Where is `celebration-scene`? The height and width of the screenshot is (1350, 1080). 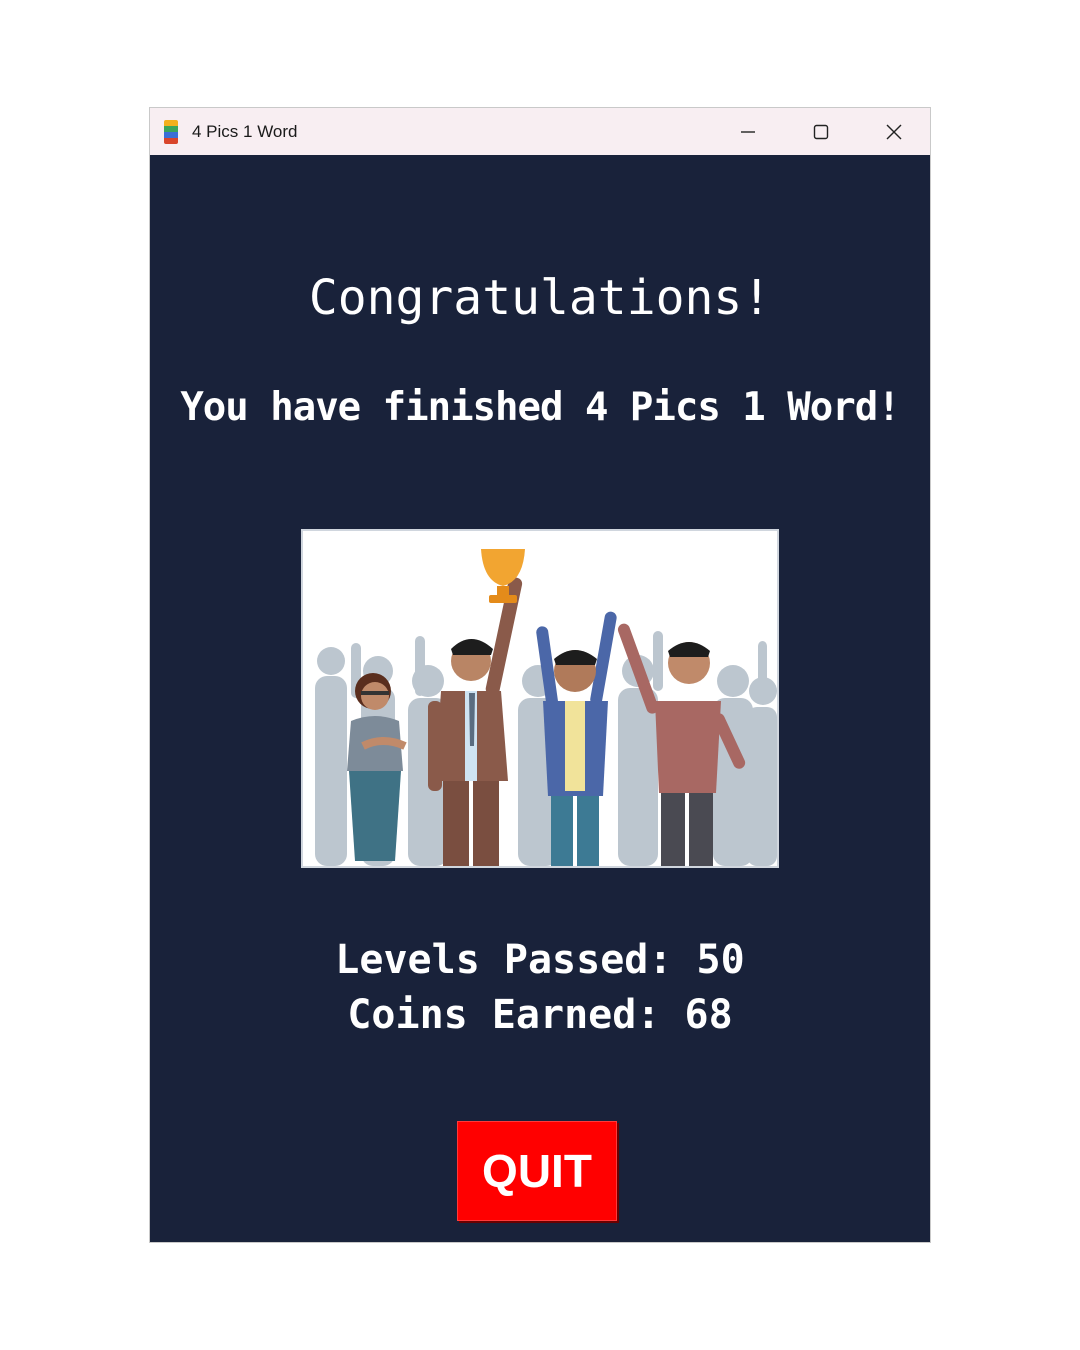
celebration-scene is located at coordinates (540, 698).